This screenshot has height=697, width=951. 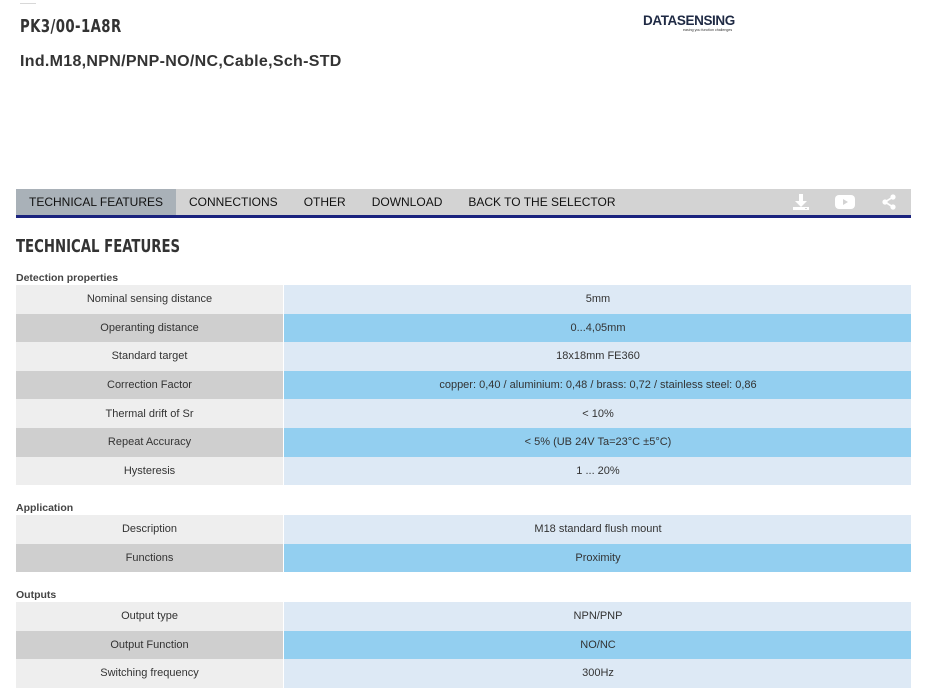 What do you see at coordinates (597, 356) in the screenshot?
I see `row-value: 18x18mm FE360` at bounding box center [597, 356].